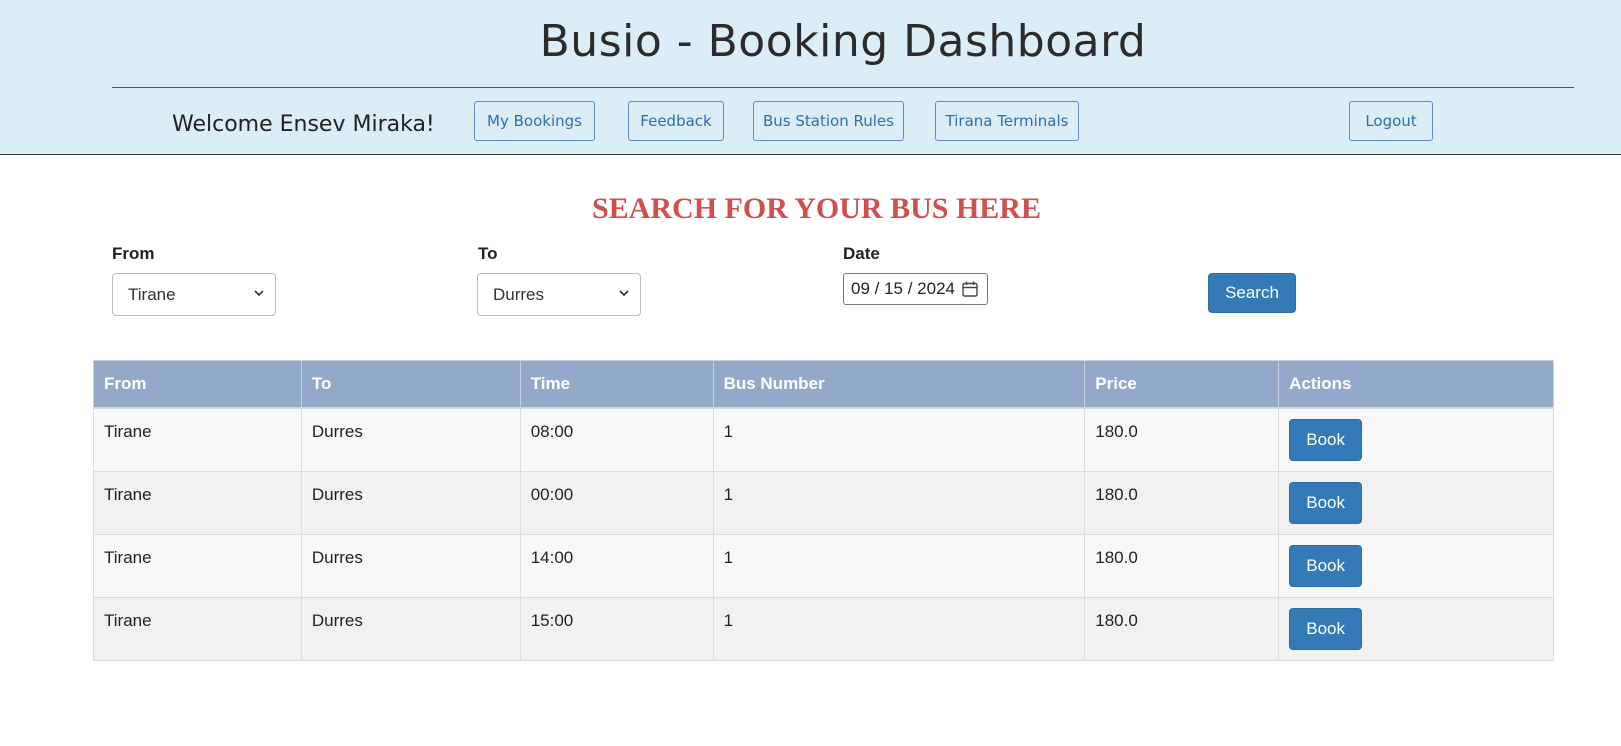 The width and height of the screenshot is (1621, 746). What do you see at coordinates (1391, 121) in the screenshot?
I see `logout-button: Logout` at bounding box center [1391, 121].